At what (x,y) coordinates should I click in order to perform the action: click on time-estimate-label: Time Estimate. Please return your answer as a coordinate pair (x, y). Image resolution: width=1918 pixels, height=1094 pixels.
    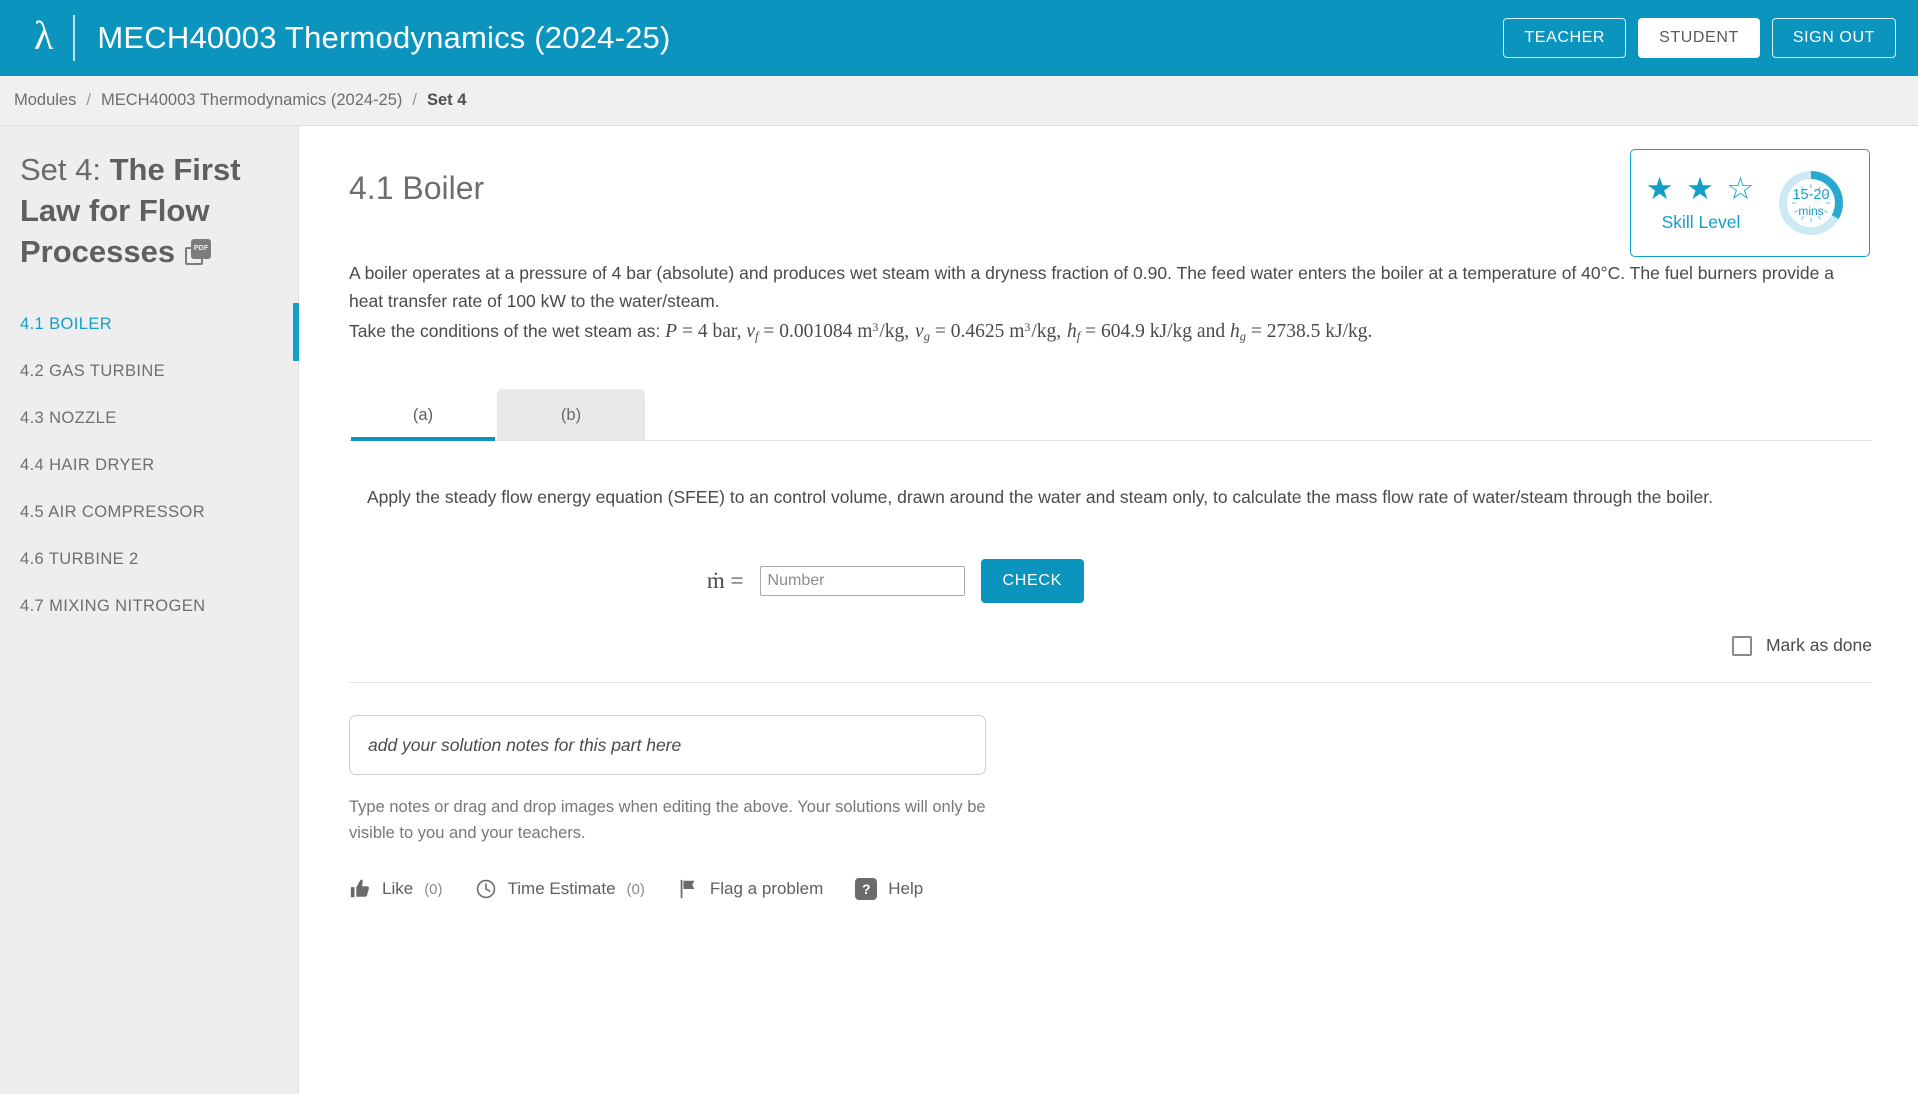
    Looking at the image, I should click on (561, 889).